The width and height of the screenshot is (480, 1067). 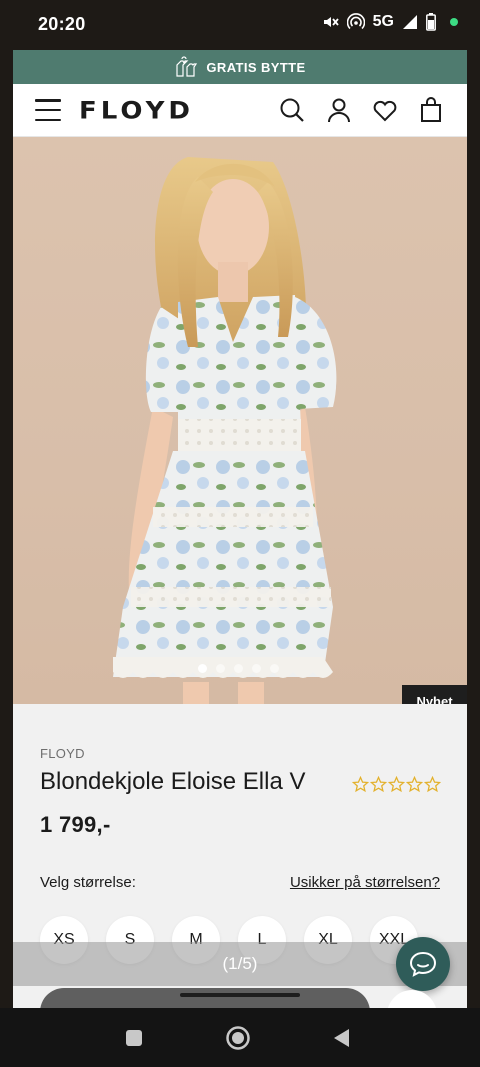 What do you see at coordinates (75, 824) in the screenshot?
I see `product-price: 1 799,-` at bounding box center [75, 824].